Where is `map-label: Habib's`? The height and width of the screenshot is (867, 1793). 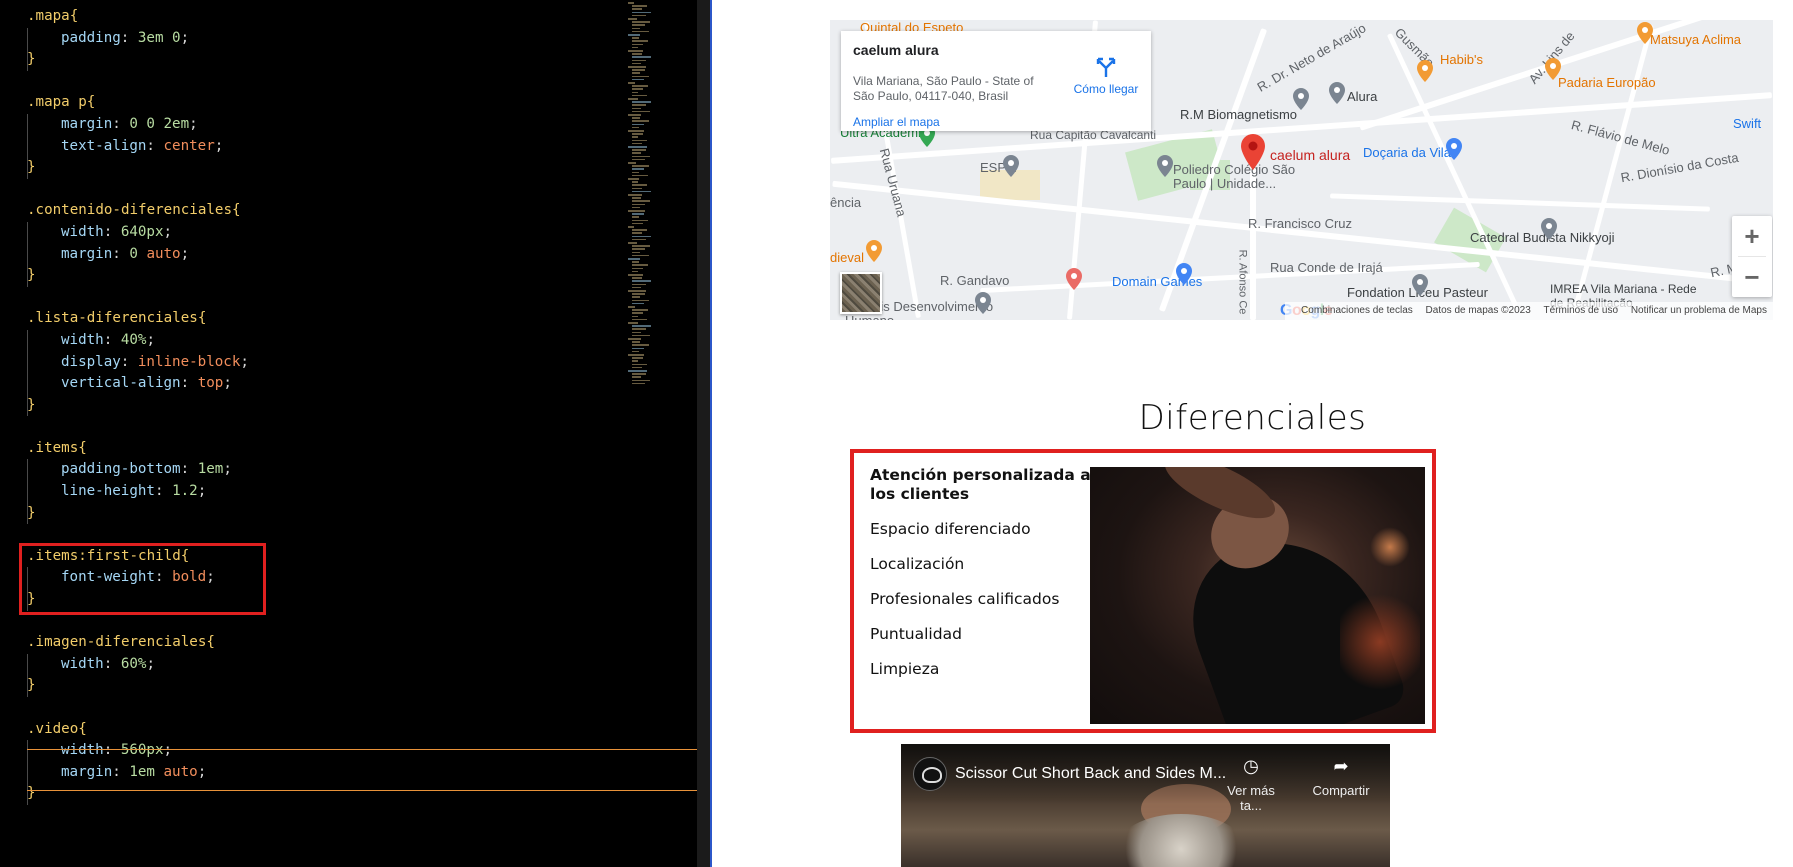
map-label: Habib's is located at coordinates (1461, 59).